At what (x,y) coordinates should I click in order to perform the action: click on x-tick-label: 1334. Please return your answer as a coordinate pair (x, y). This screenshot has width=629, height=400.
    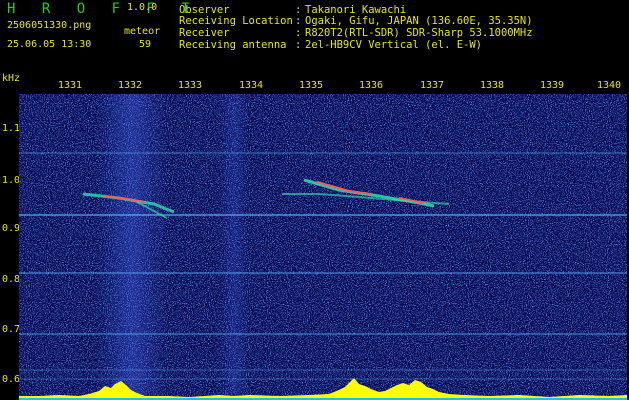
    Looking at the image, I should click on (251, 85).